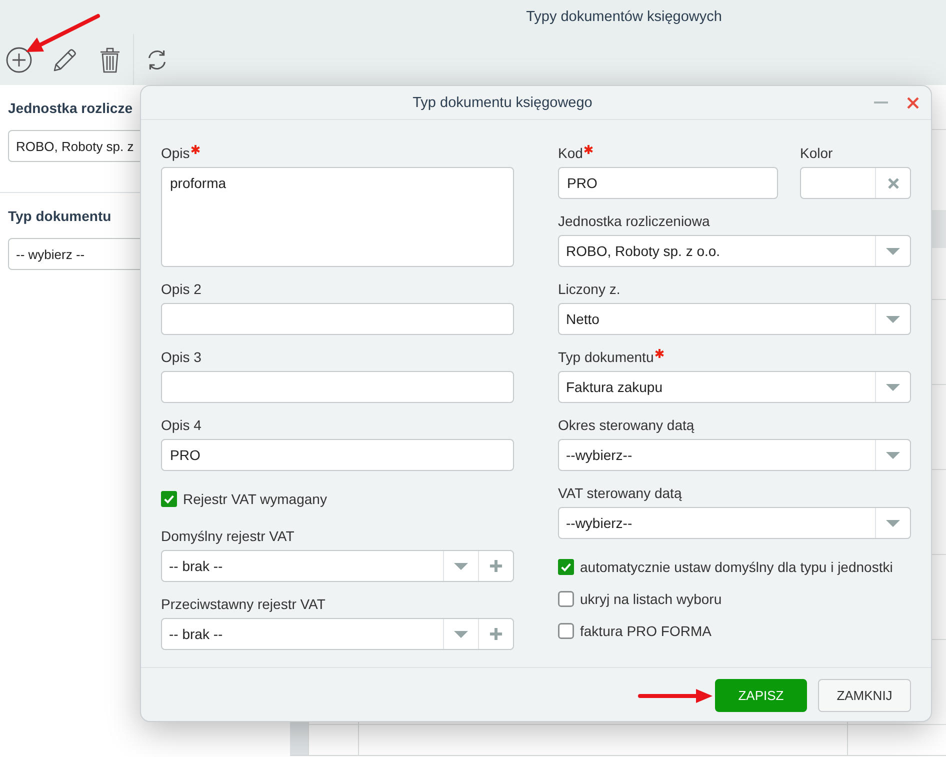 This screenshot has width=946, height=757. I want to click on field-label: VAT sterowany datą, so click(620, 493).